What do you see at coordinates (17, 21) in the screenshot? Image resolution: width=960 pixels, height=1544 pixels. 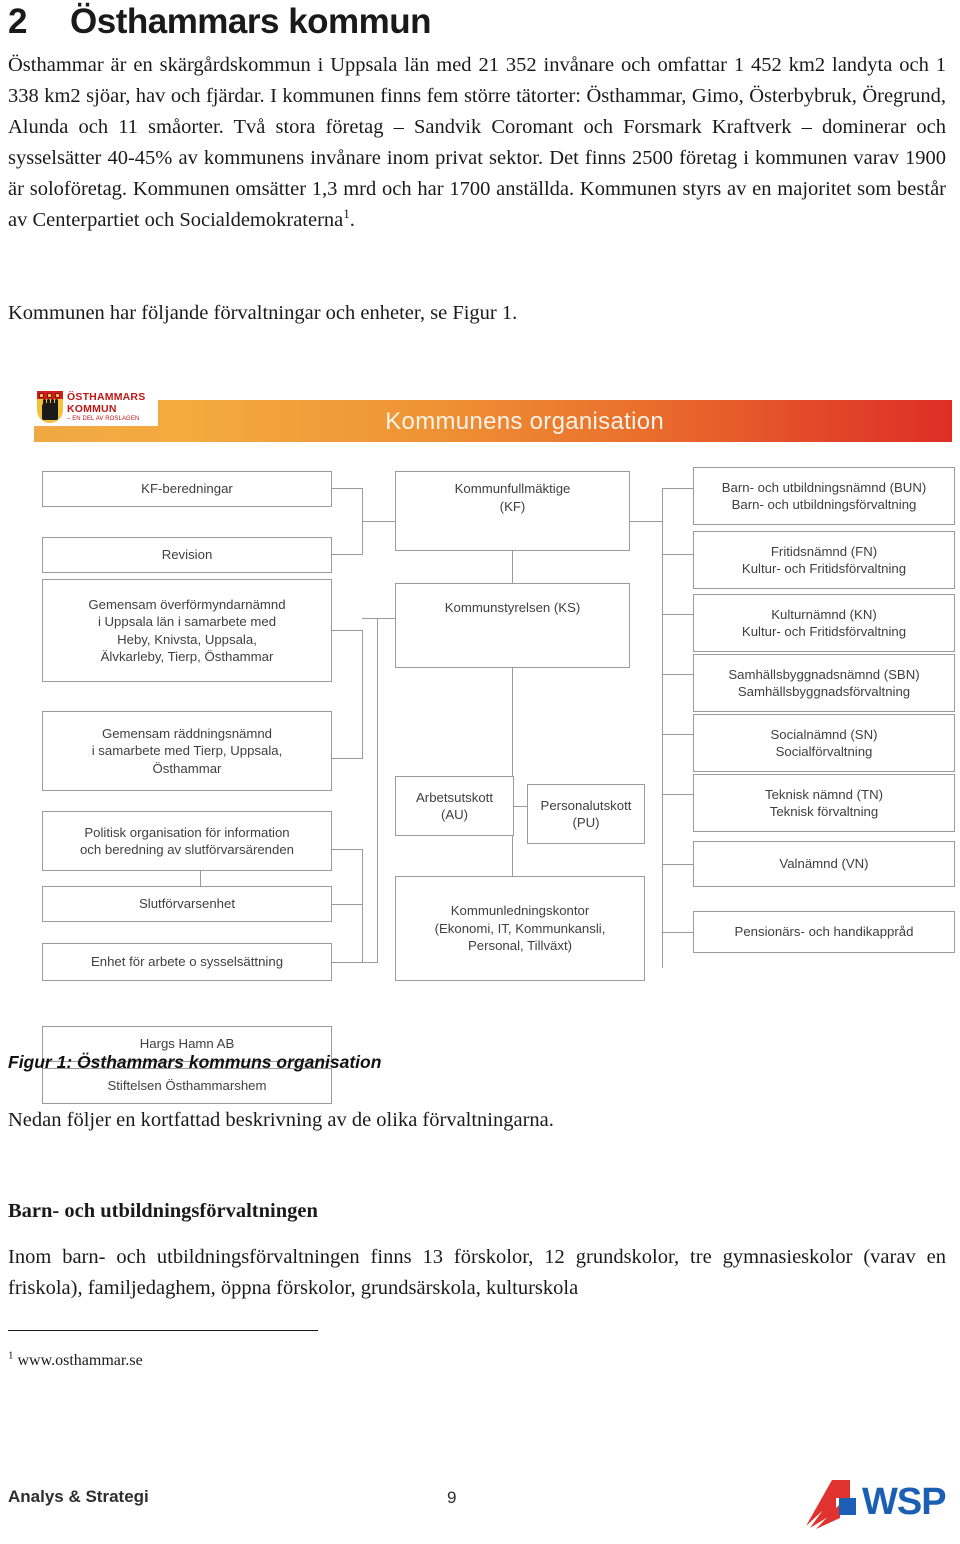 I see `chapter-number: 2` at bounding box center [17, 21].